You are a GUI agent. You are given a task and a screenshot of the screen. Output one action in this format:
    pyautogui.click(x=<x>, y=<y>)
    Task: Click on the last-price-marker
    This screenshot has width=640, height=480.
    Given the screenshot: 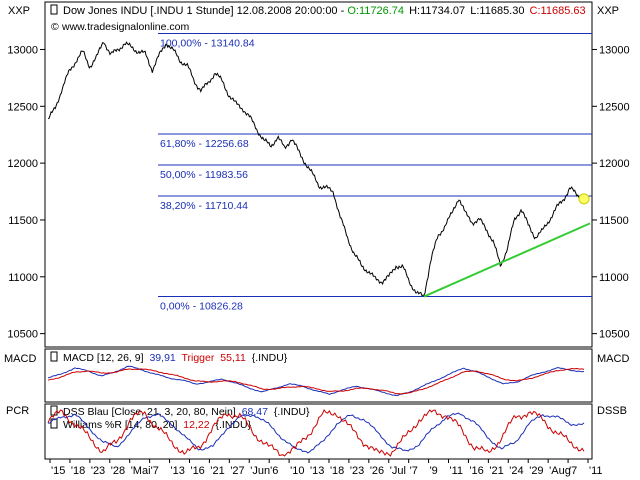 What is the action you would take?
    pyautogui.click(x=584, y=199)
    